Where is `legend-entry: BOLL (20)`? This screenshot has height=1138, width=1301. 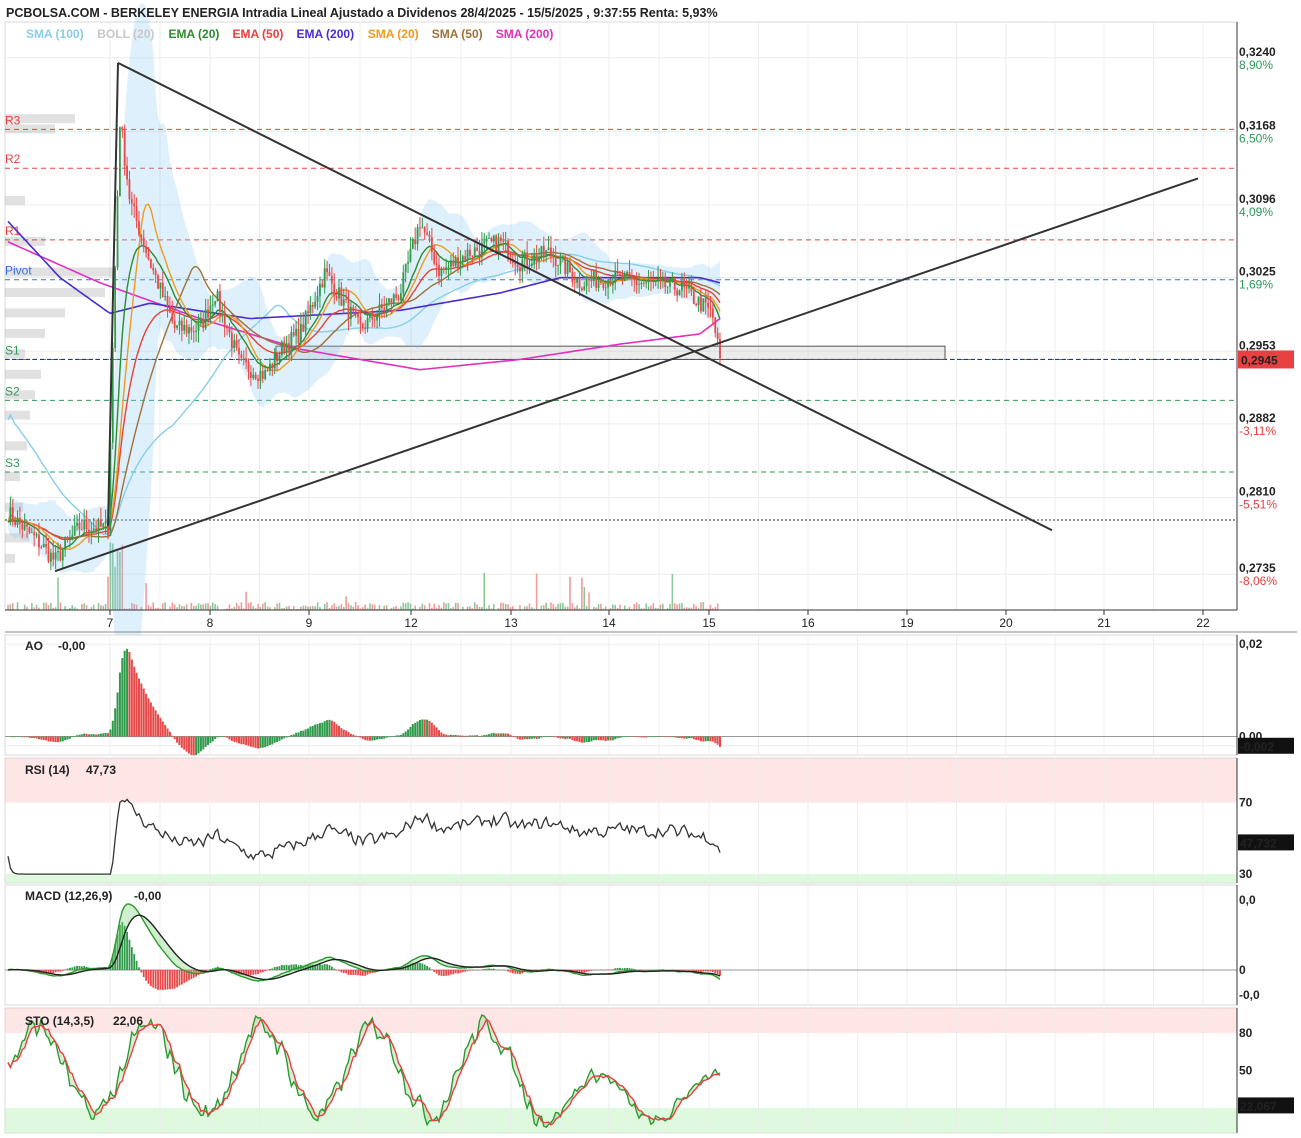
legend-entry: BOLL (20) is located at coordinates (125, 34).